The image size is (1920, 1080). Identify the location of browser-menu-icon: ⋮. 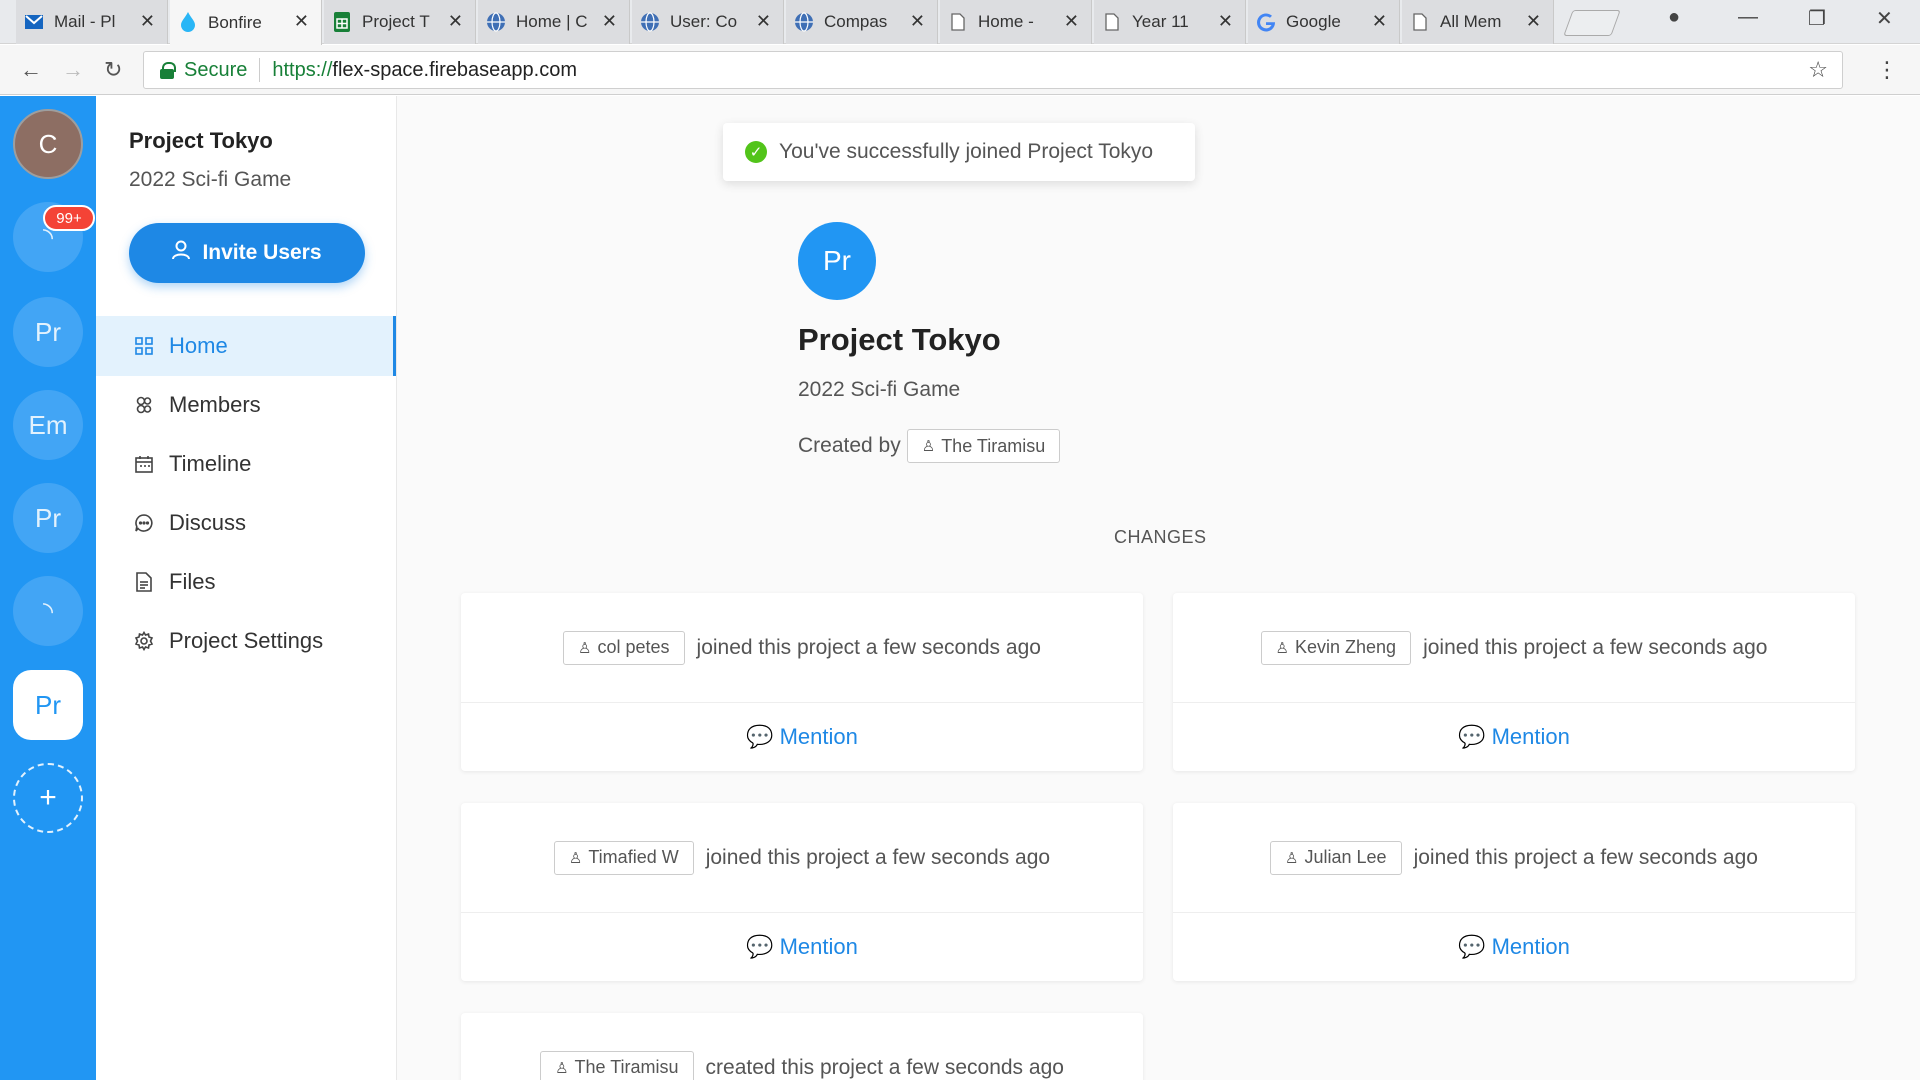
(1887, 70).